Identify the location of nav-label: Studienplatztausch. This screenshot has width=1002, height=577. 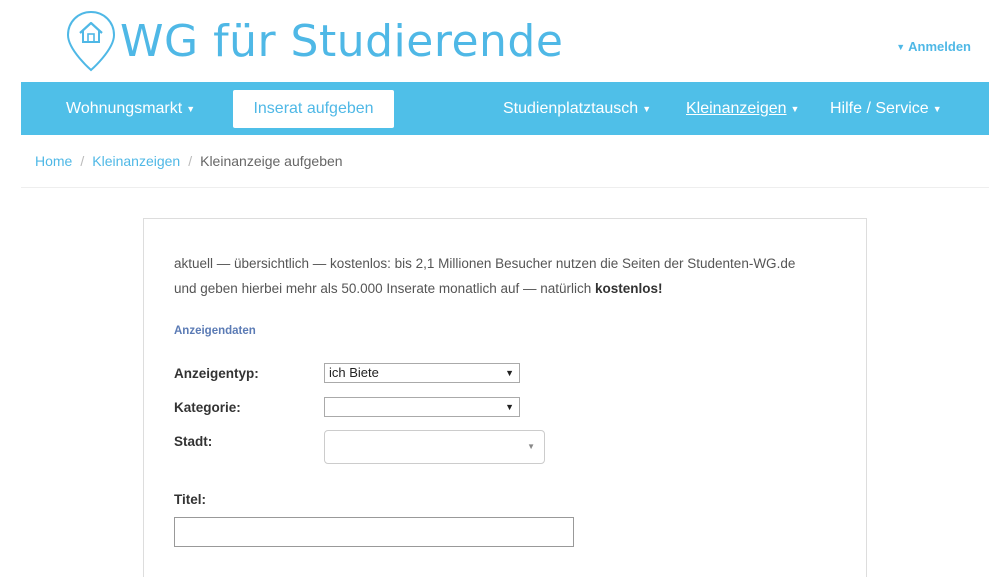
(571, 108).